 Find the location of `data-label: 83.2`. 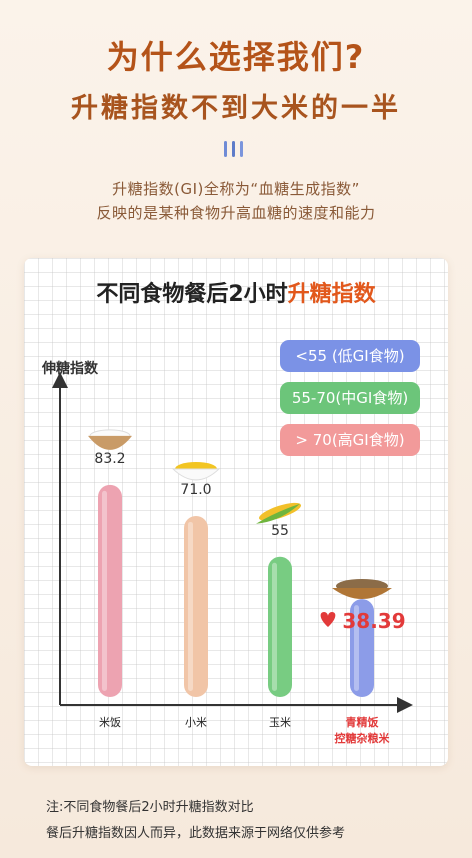

data-label: 83.2 is located at coordinates (109, 459).